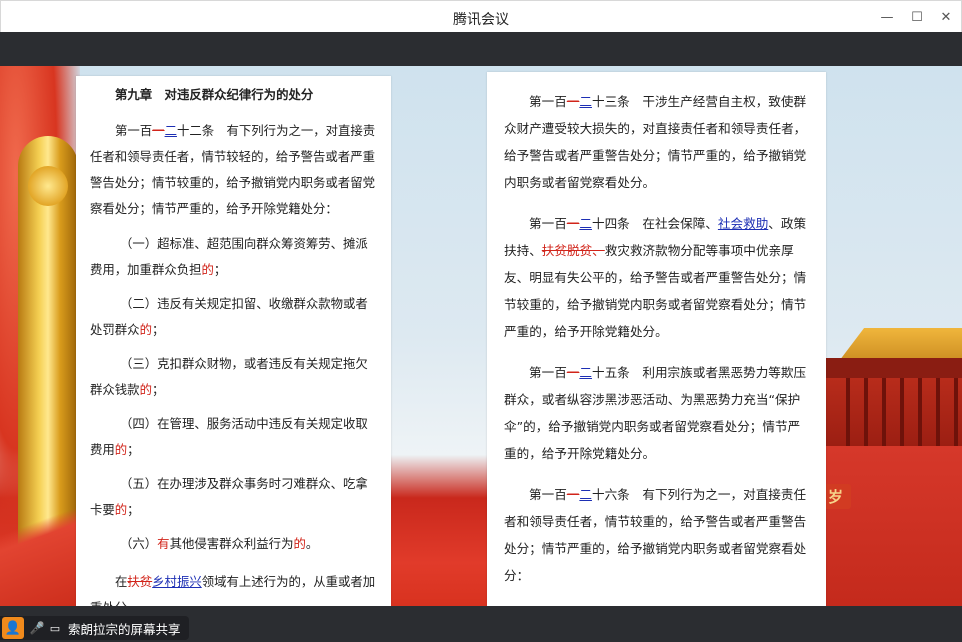 This screenshot has height=642, width=962. I want to click on deleted-text: 扶贫, so click(140, 581).